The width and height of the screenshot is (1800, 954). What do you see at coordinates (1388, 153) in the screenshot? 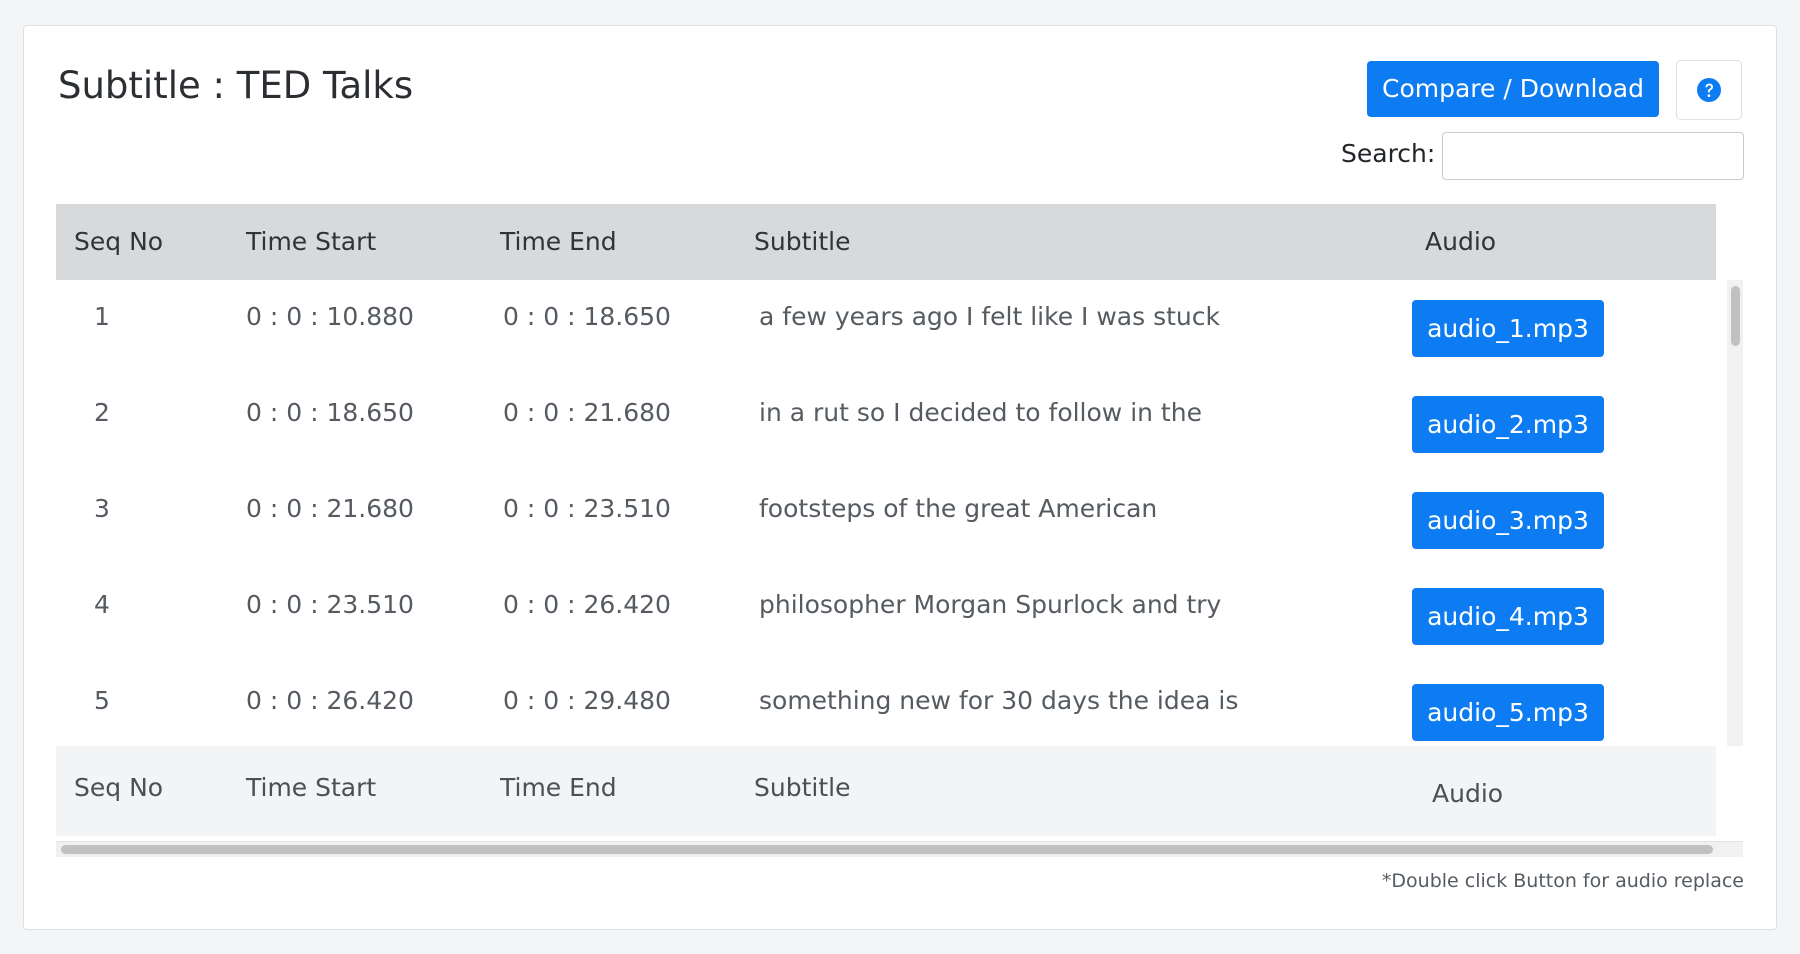
I see `search-label: Search:` at bounding box center [1388, 153].